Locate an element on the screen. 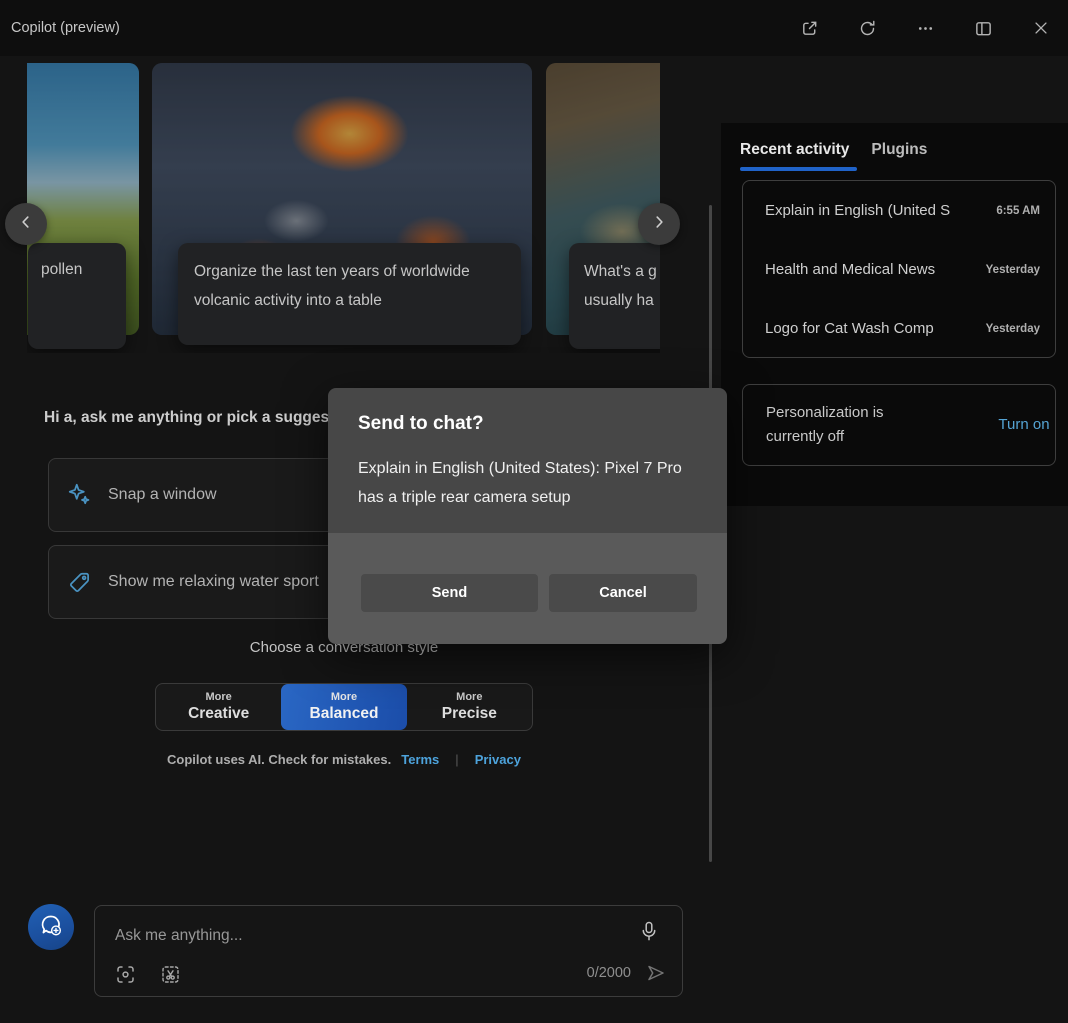 The height and width of the screenshot is (1023, 1068). chevron-left-icon is located at coordinates (26, 224).